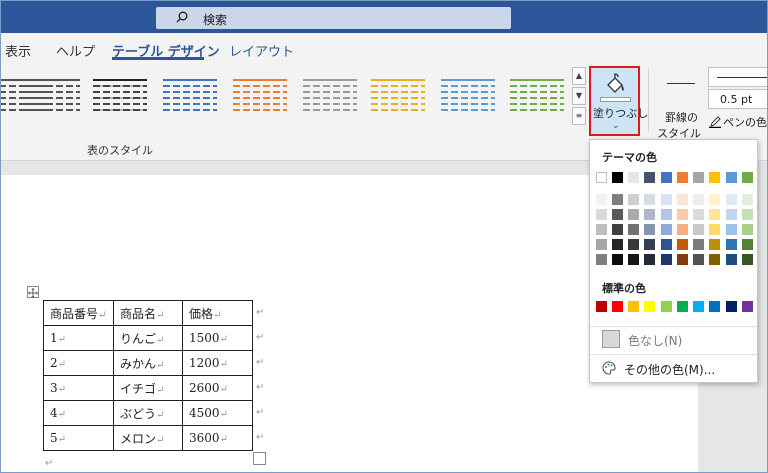  What do you see at coordinates (579, 116) in the screenshot?
I see `gallery-more-button: ≡` at bounding box center [579, 116].